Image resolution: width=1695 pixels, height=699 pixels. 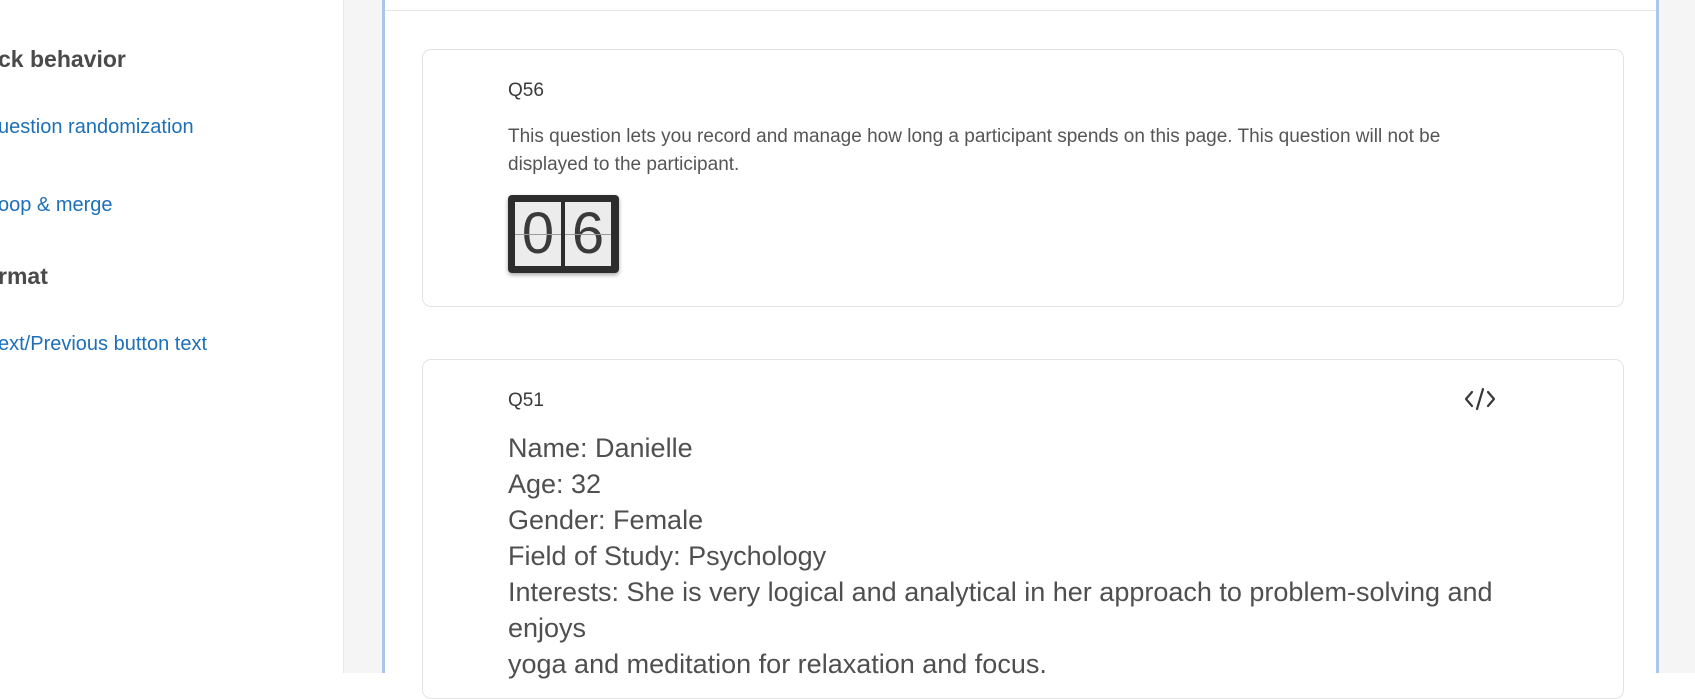 What do you see at coordinates (24, 276) in the screenshot?
I see `format-heading: rmat` at bounding box center [24, 276].